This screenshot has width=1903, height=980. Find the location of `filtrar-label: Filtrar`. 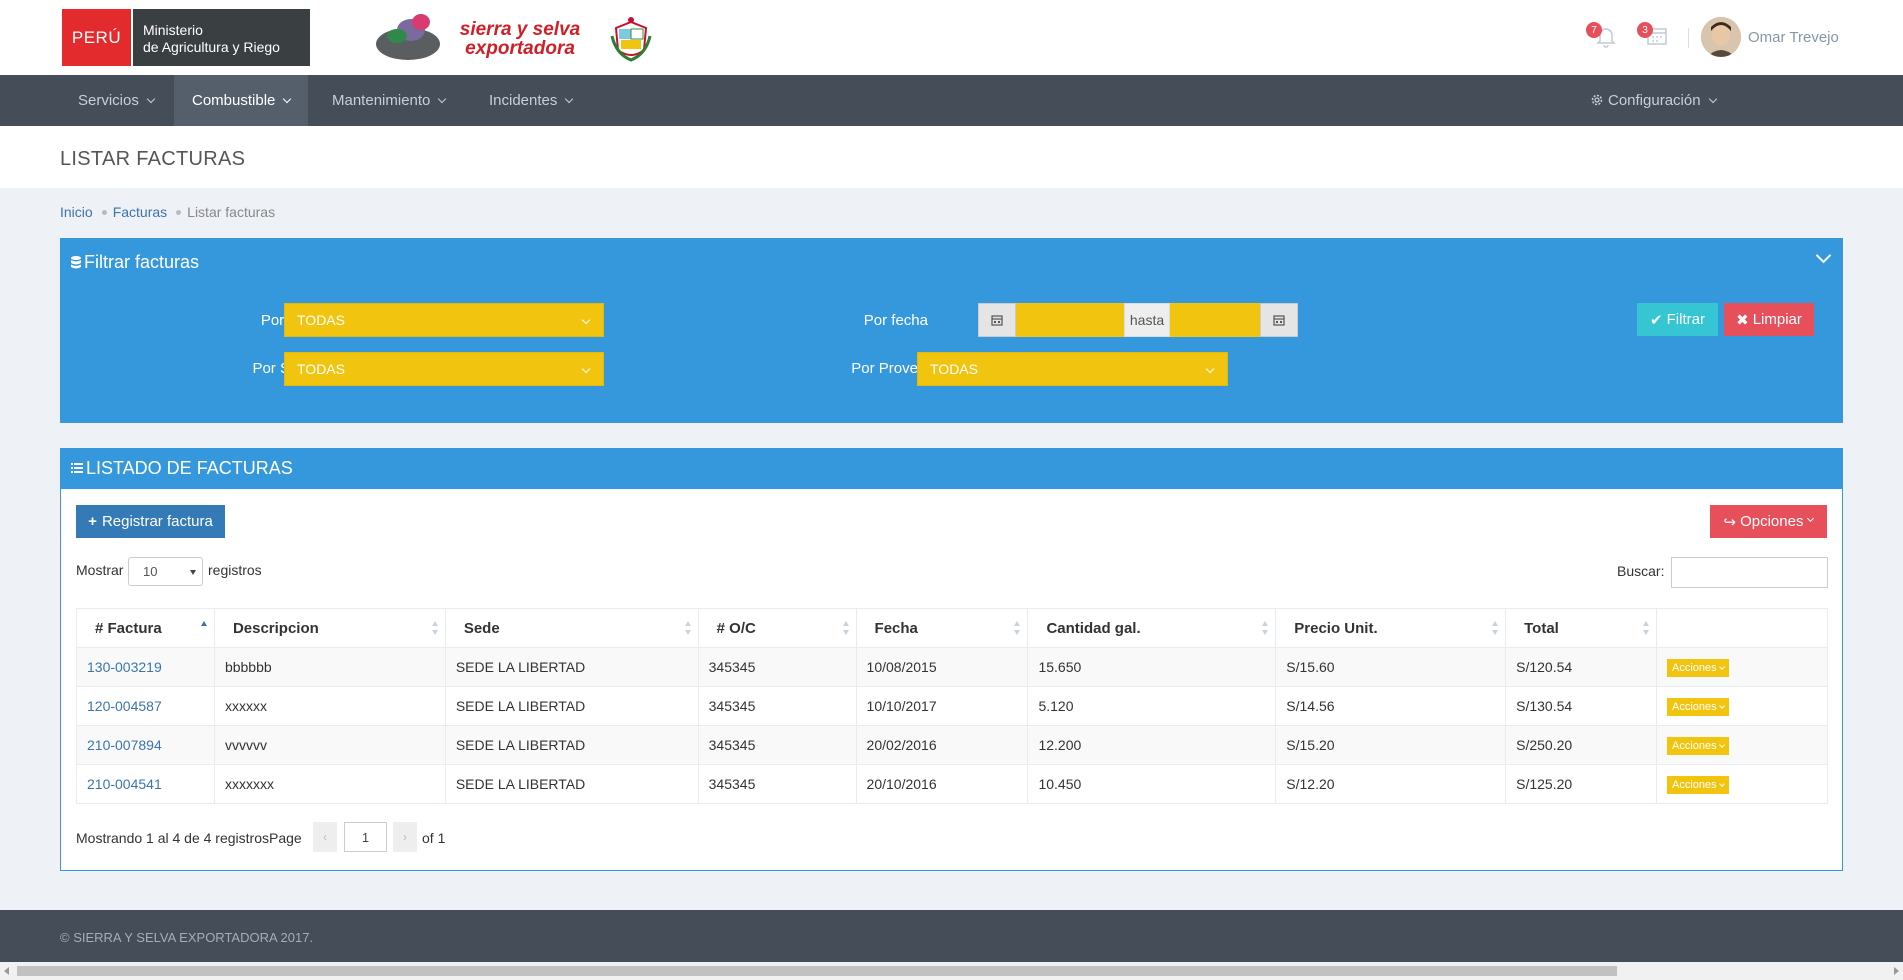

filtrar-label: Filtrar is located at coordinates (1685, 319).